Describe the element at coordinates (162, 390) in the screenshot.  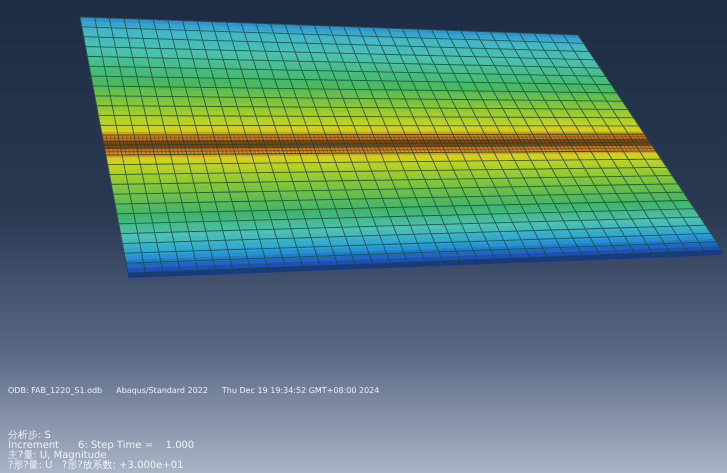
I see `solver-label: Abaqus/Standard 2022` at that location.